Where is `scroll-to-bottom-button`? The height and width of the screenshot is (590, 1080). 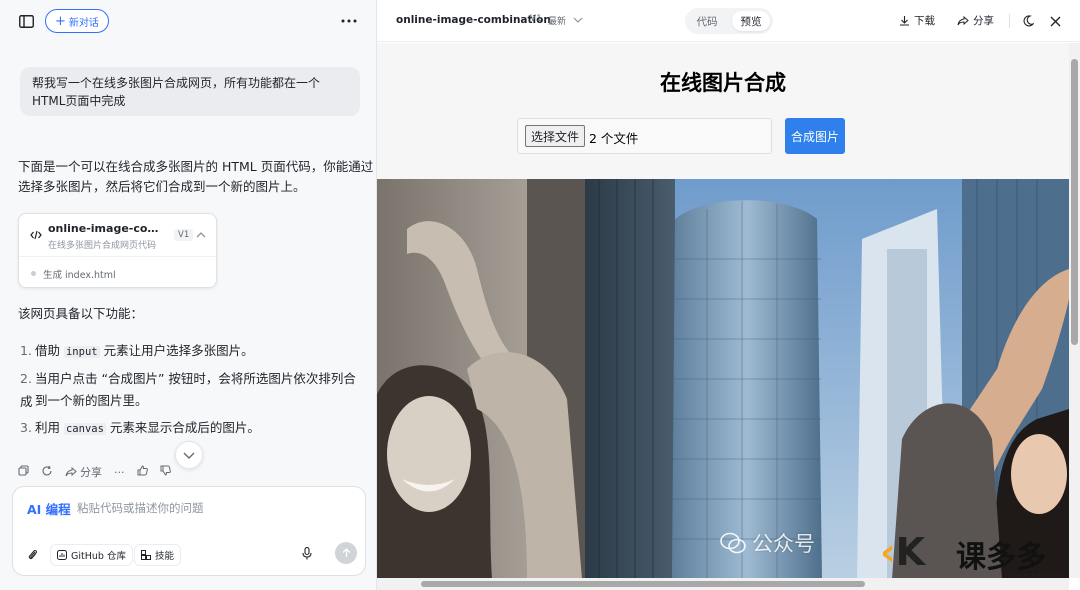
scroll-to-bottom-button is located at coordinates (189, 455).